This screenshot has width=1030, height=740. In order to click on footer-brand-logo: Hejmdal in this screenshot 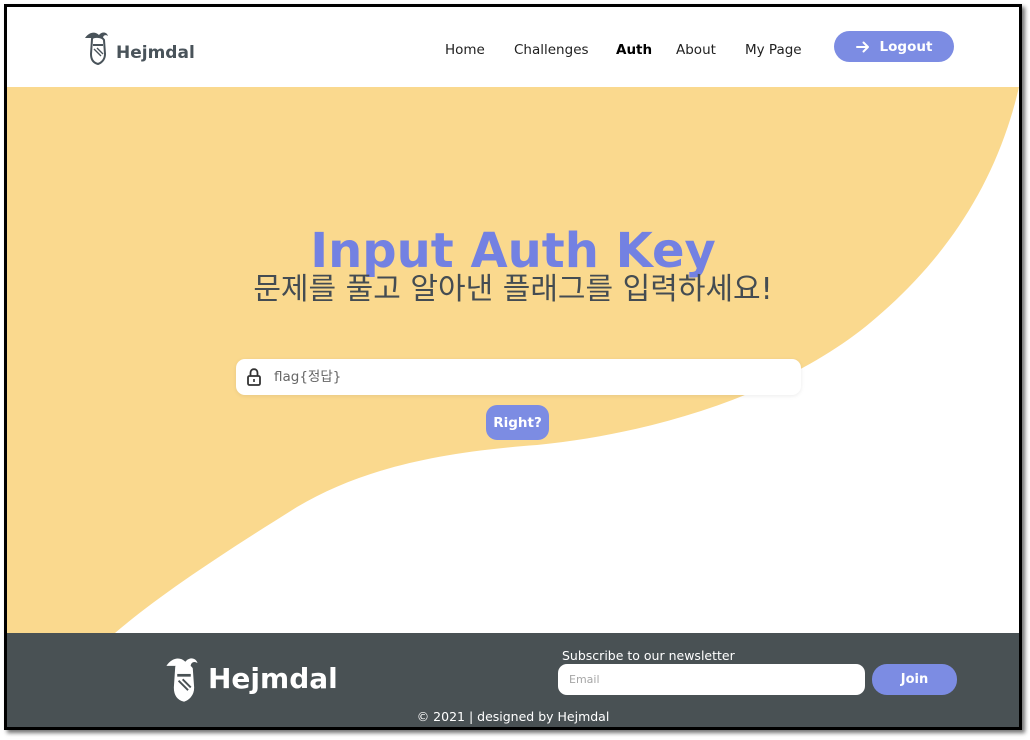, I will do `click(249, 678)`.